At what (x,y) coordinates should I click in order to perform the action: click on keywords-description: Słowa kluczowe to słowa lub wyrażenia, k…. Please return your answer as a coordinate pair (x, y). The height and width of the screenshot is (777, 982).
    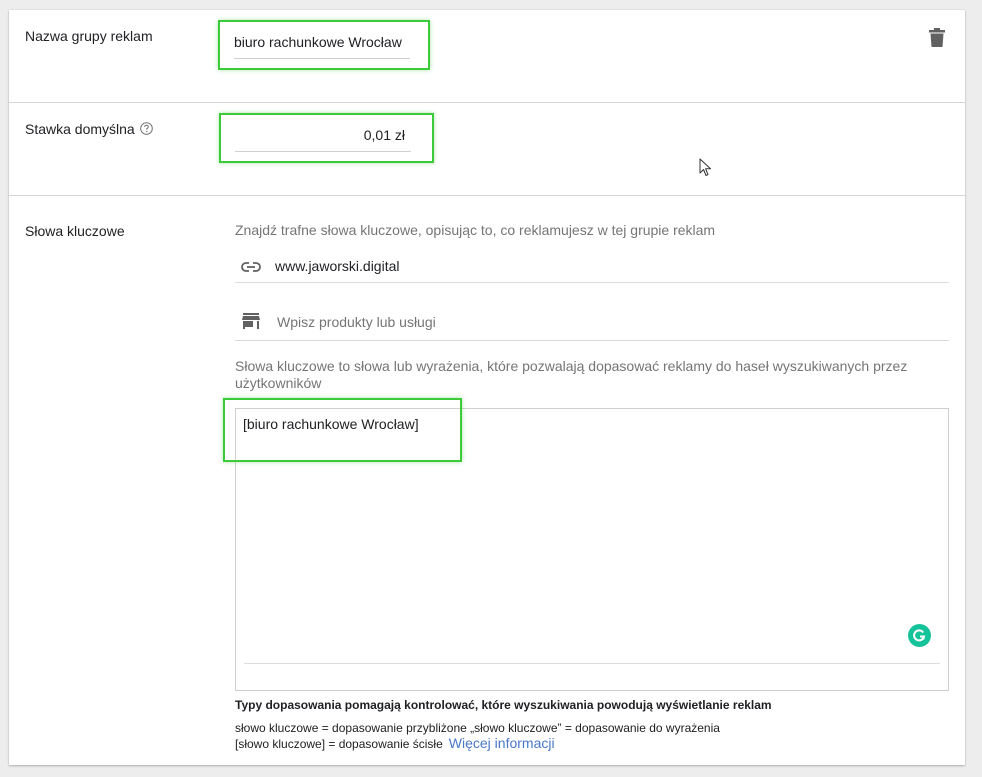
    Looking at the image, I should click on (571, 374).